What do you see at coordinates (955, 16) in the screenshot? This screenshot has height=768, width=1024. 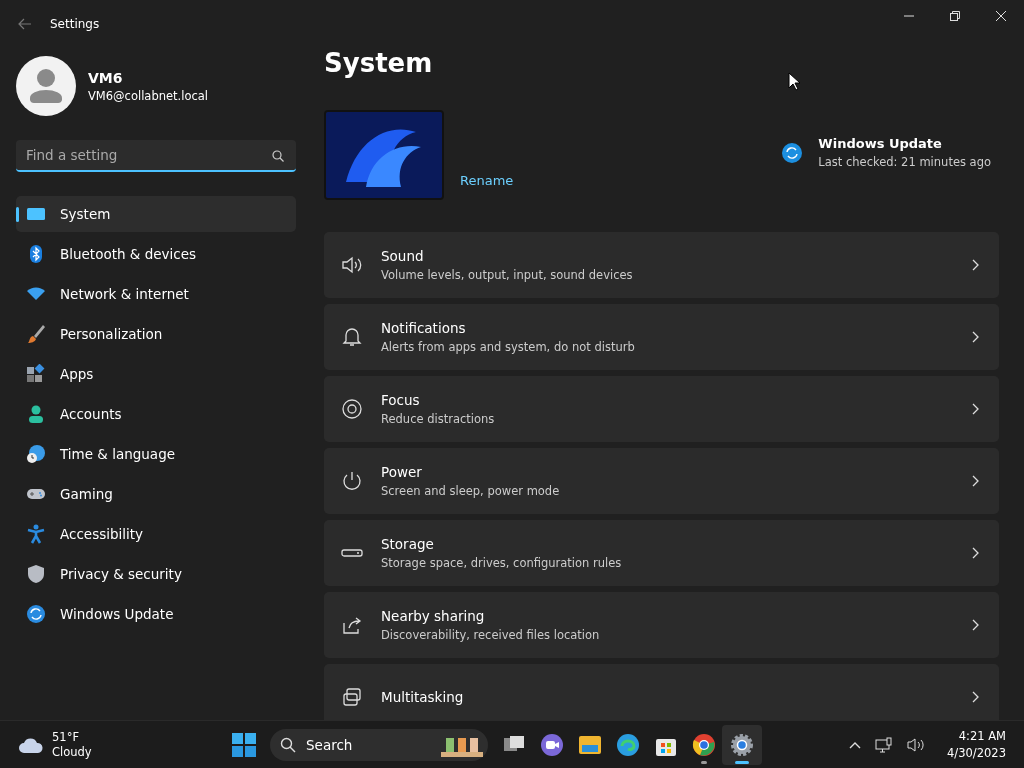 I see `restore-icon` at bounding box center [955, 16].